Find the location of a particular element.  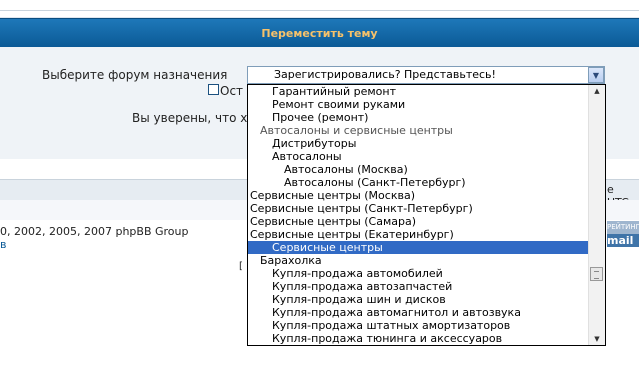

rating-badge-text: РЕЙТИНГ is located at coordinates (623, 227).